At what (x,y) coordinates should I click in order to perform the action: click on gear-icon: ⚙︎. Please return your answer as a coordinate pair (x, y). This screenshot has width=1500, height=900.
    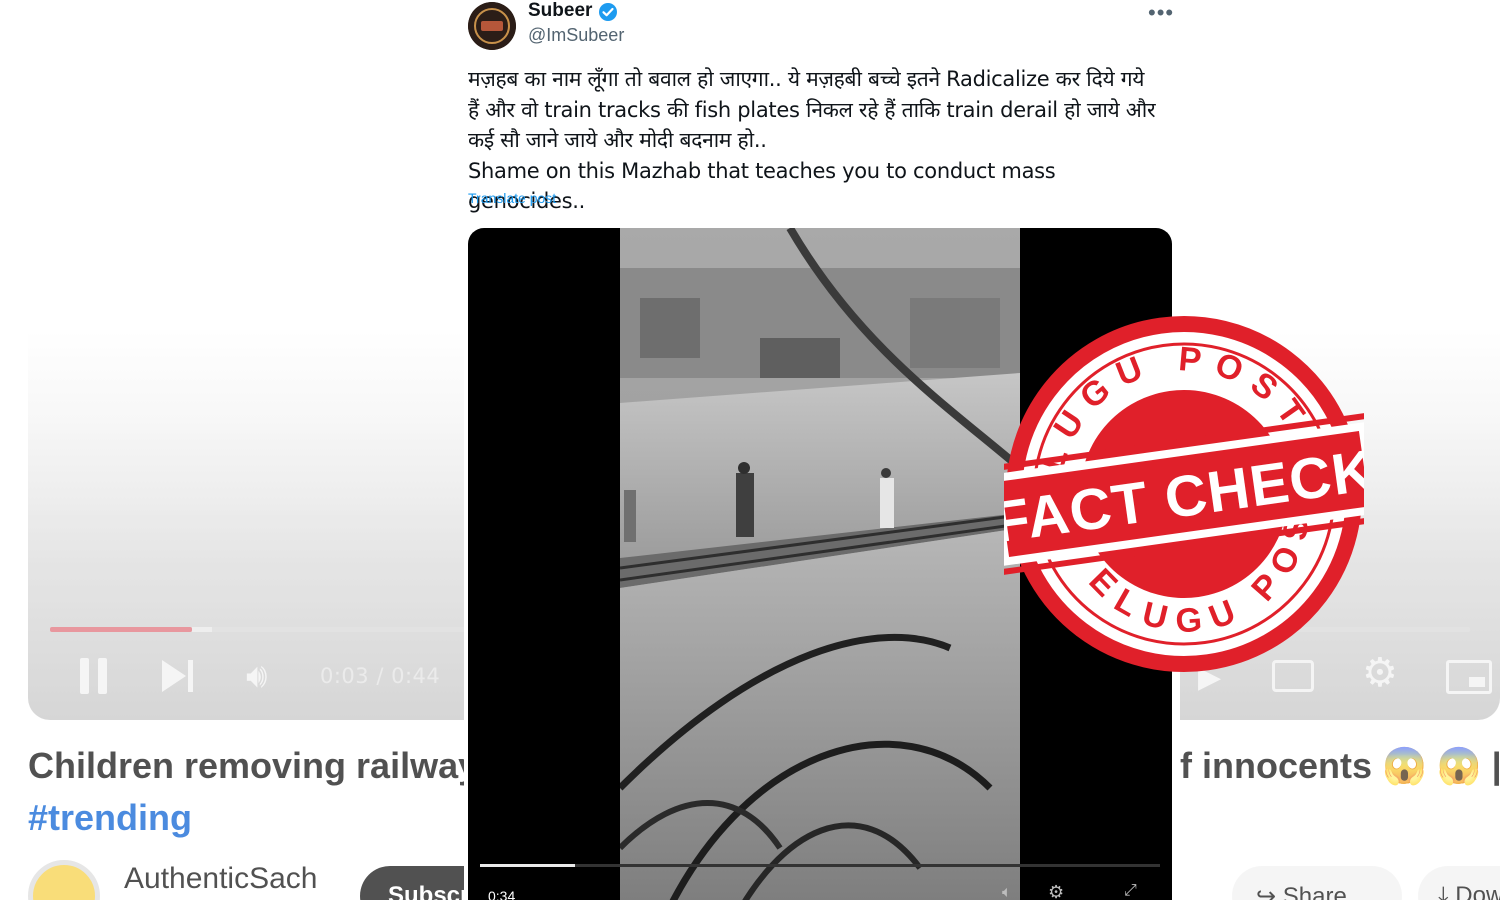
    Looking at the image, I should click on (1380, 673).